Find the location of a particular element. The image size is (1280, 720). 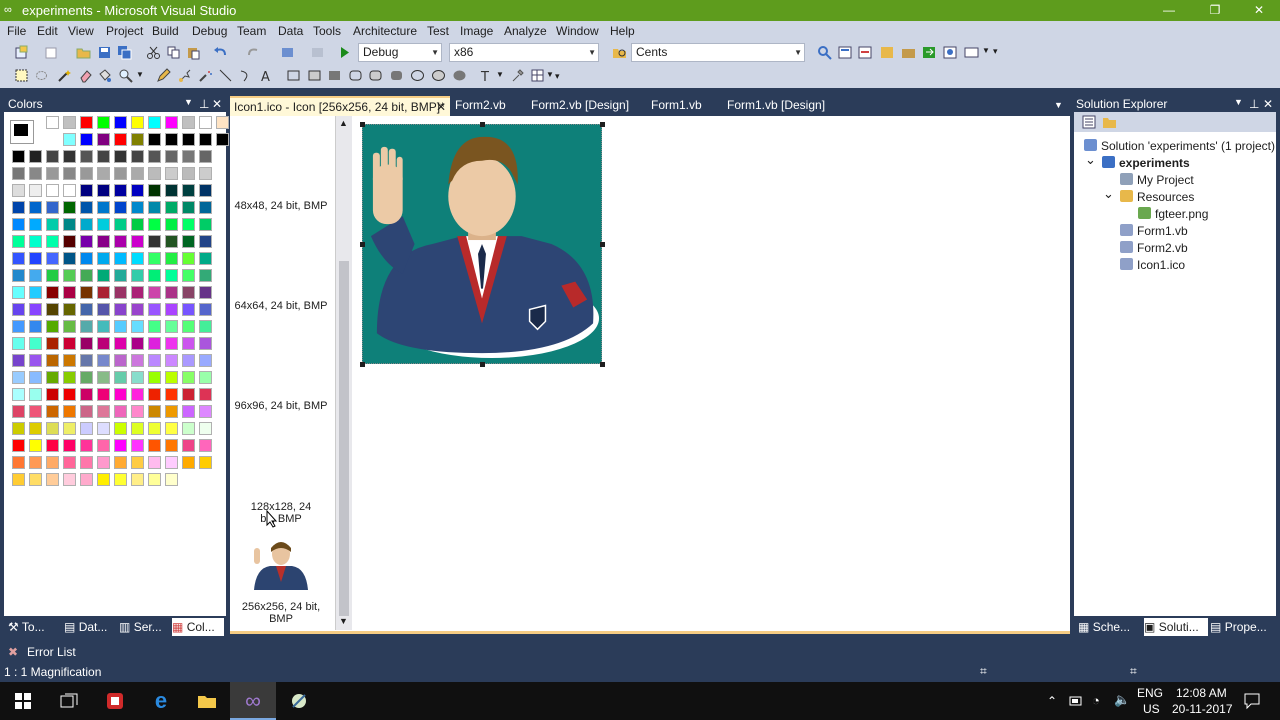

tree-item: ⌄ experiments is located at coordinates (1137, 161).